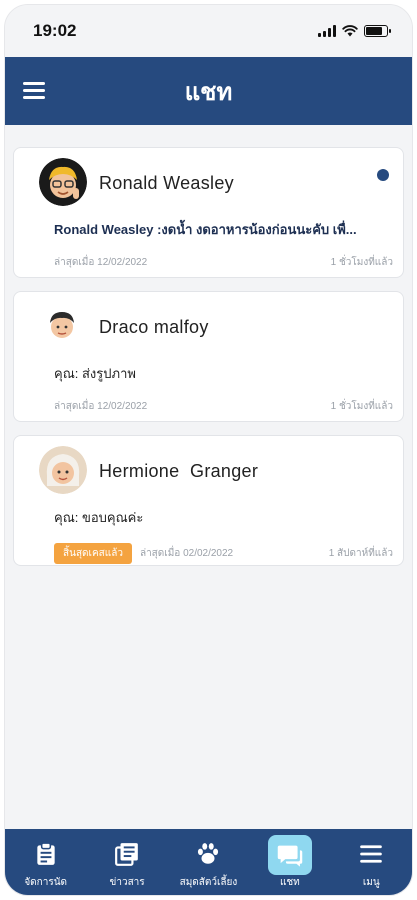 The height and width of the screenshot is (900, 417). I want to click on hamburger-menu-icon, so click(34, 91).